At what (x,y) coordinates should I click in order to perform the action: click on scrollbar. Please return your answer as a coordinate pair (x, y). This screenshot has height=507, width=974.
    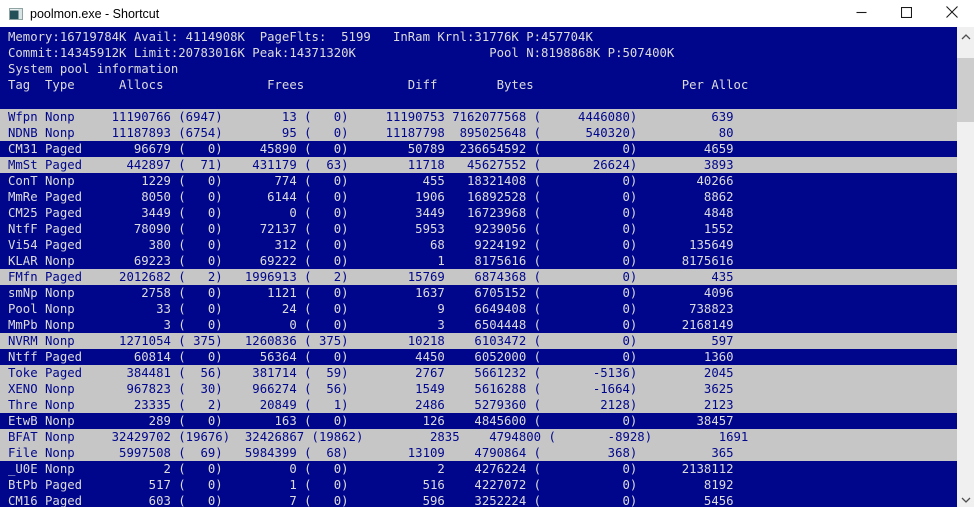
    Looking at the image, I should click on (965, 267).